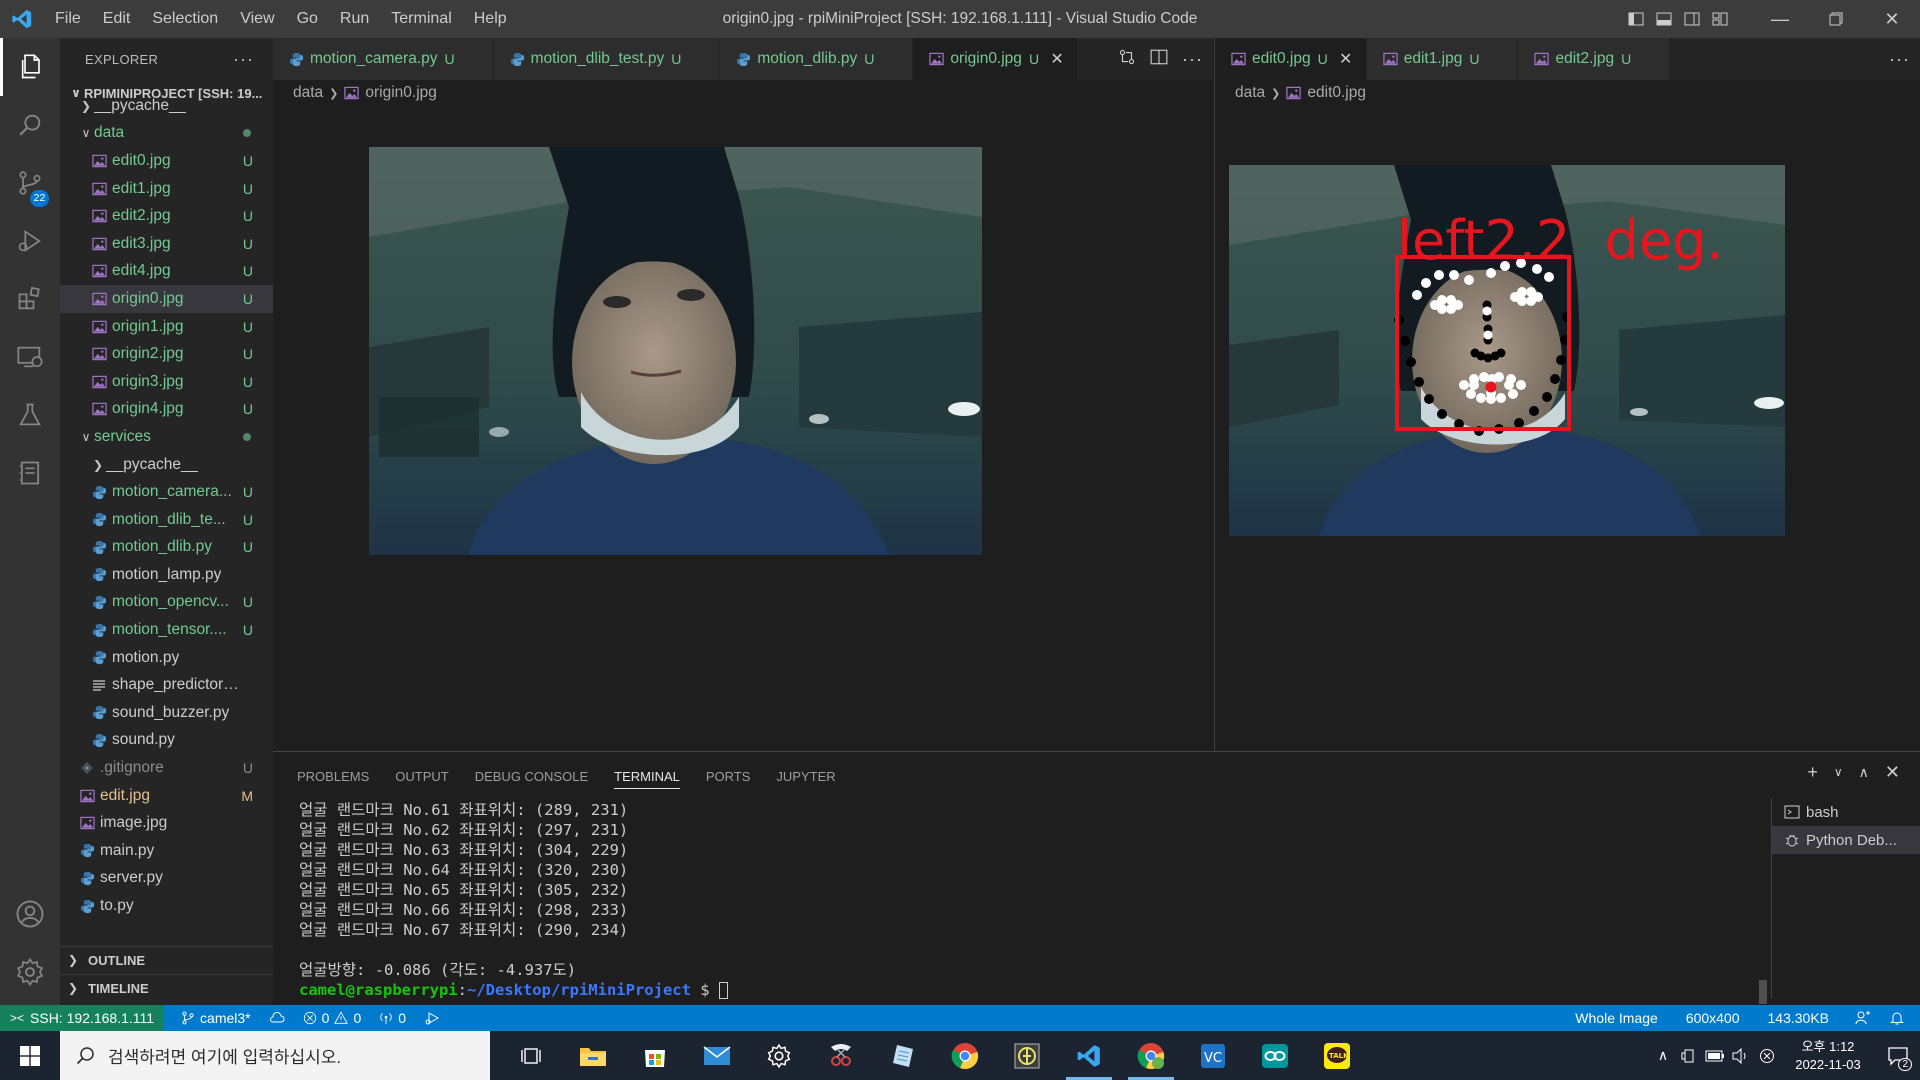 The image size is (1920, 1080). I want to click on snipping-tool-icon, so click(841, 1055).